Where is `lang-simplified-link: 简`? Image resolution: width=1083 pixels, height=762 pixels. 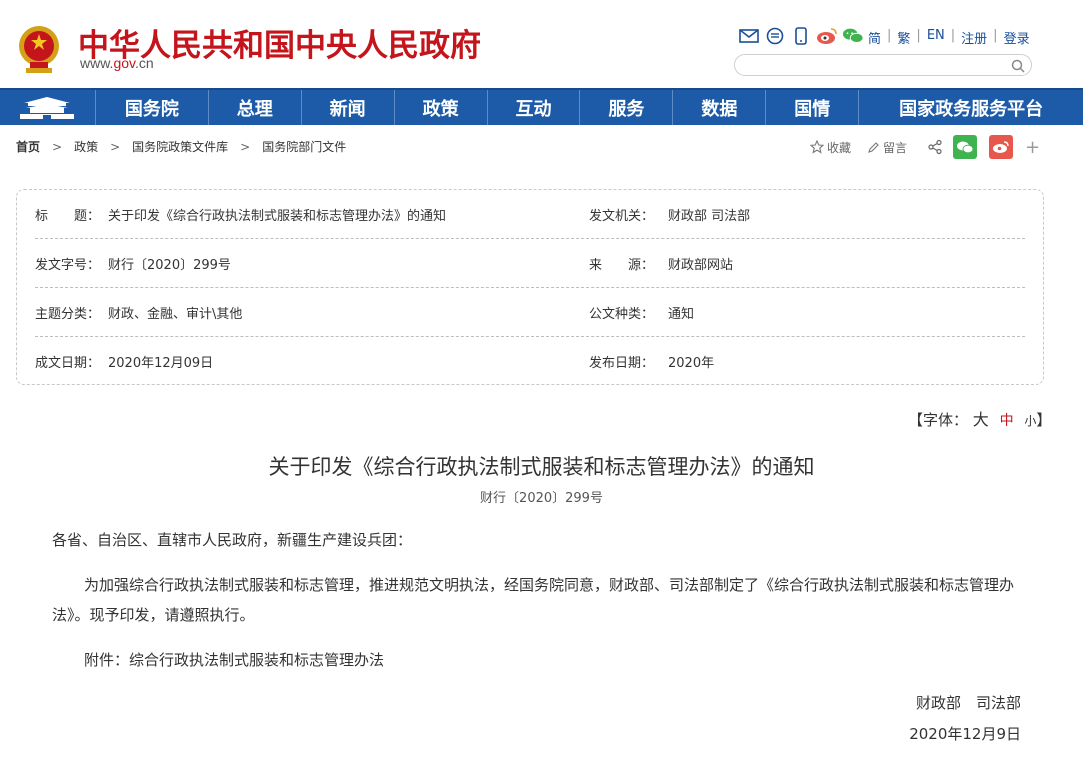
lang-simplified-link: 简 is located at coordinates (874, 37).